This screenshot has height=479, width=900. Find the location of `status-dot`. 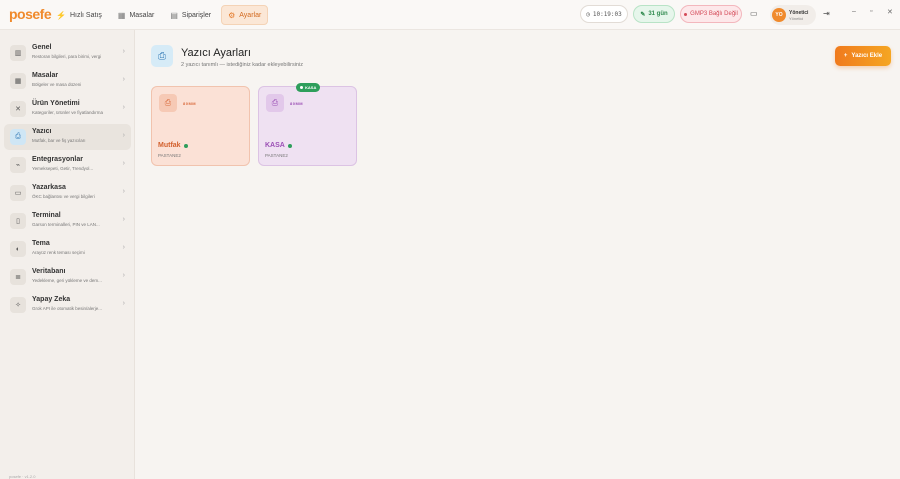

status-dot is located at coordinates (686, 14).